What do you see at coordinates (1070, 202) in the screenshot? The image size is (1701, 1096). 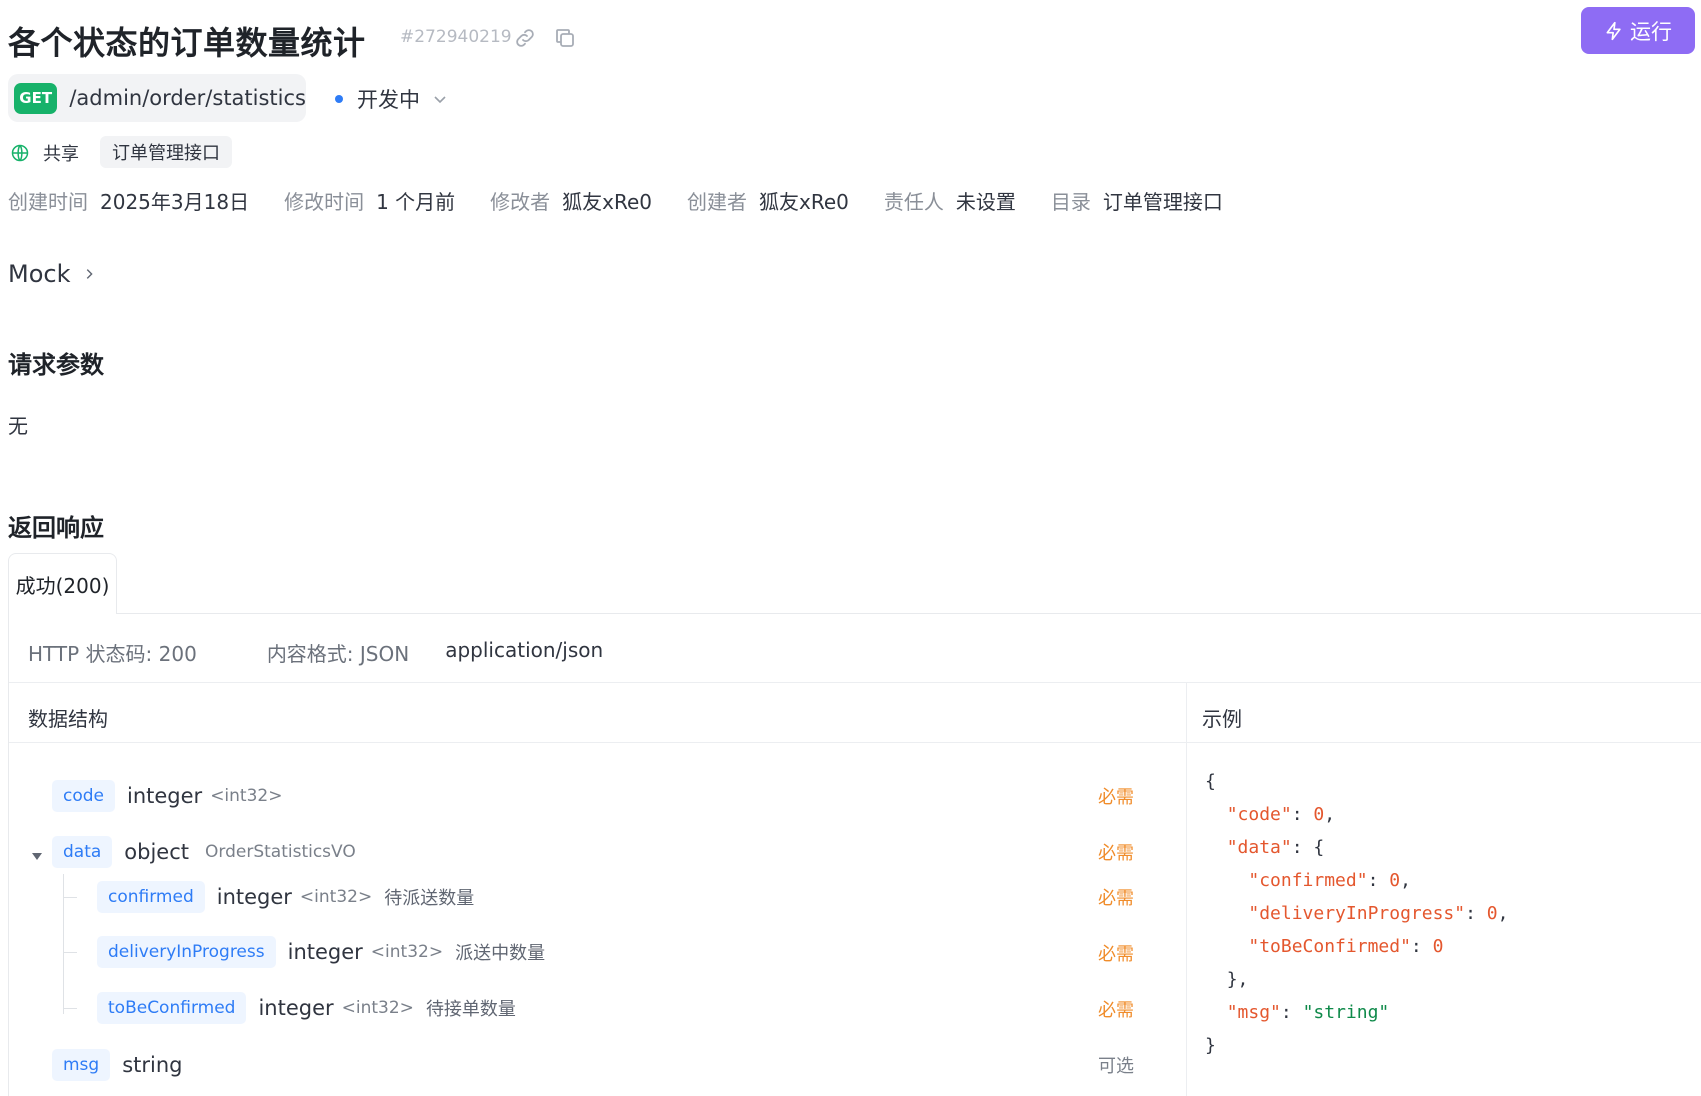 I see `meta-key: 目录` at bounding box center [1070, 202].